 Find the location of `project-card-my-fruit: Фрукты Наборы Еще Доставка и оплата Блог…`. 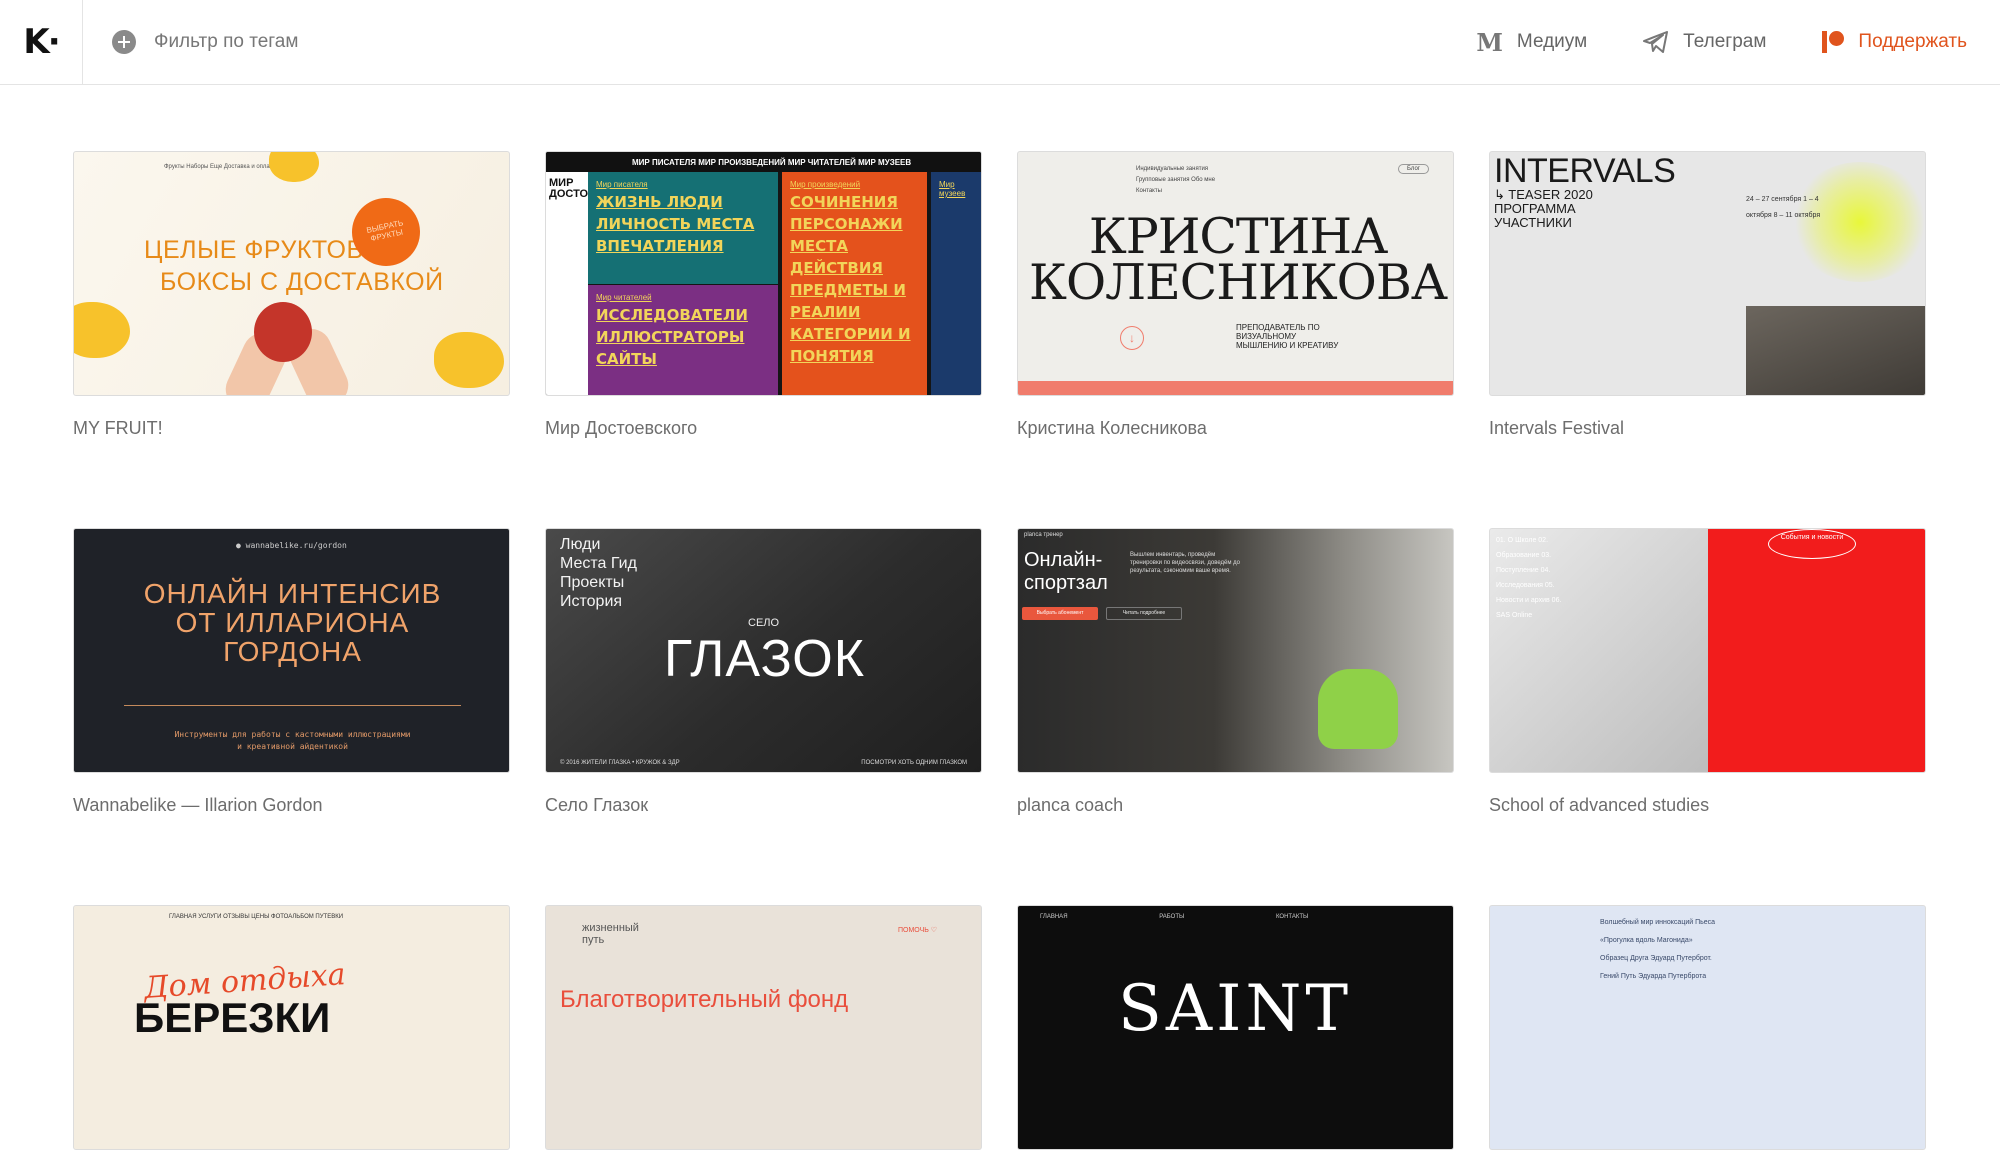

project-card-my-fruit: Фрукты Наборы Еще Доставка и оплата Блог… is located at coordinates (291, 295).